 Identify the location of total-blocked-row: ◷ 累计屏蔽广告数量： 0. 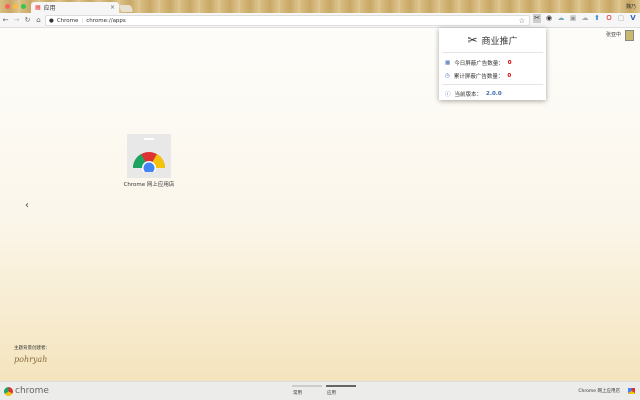
(492, 75).